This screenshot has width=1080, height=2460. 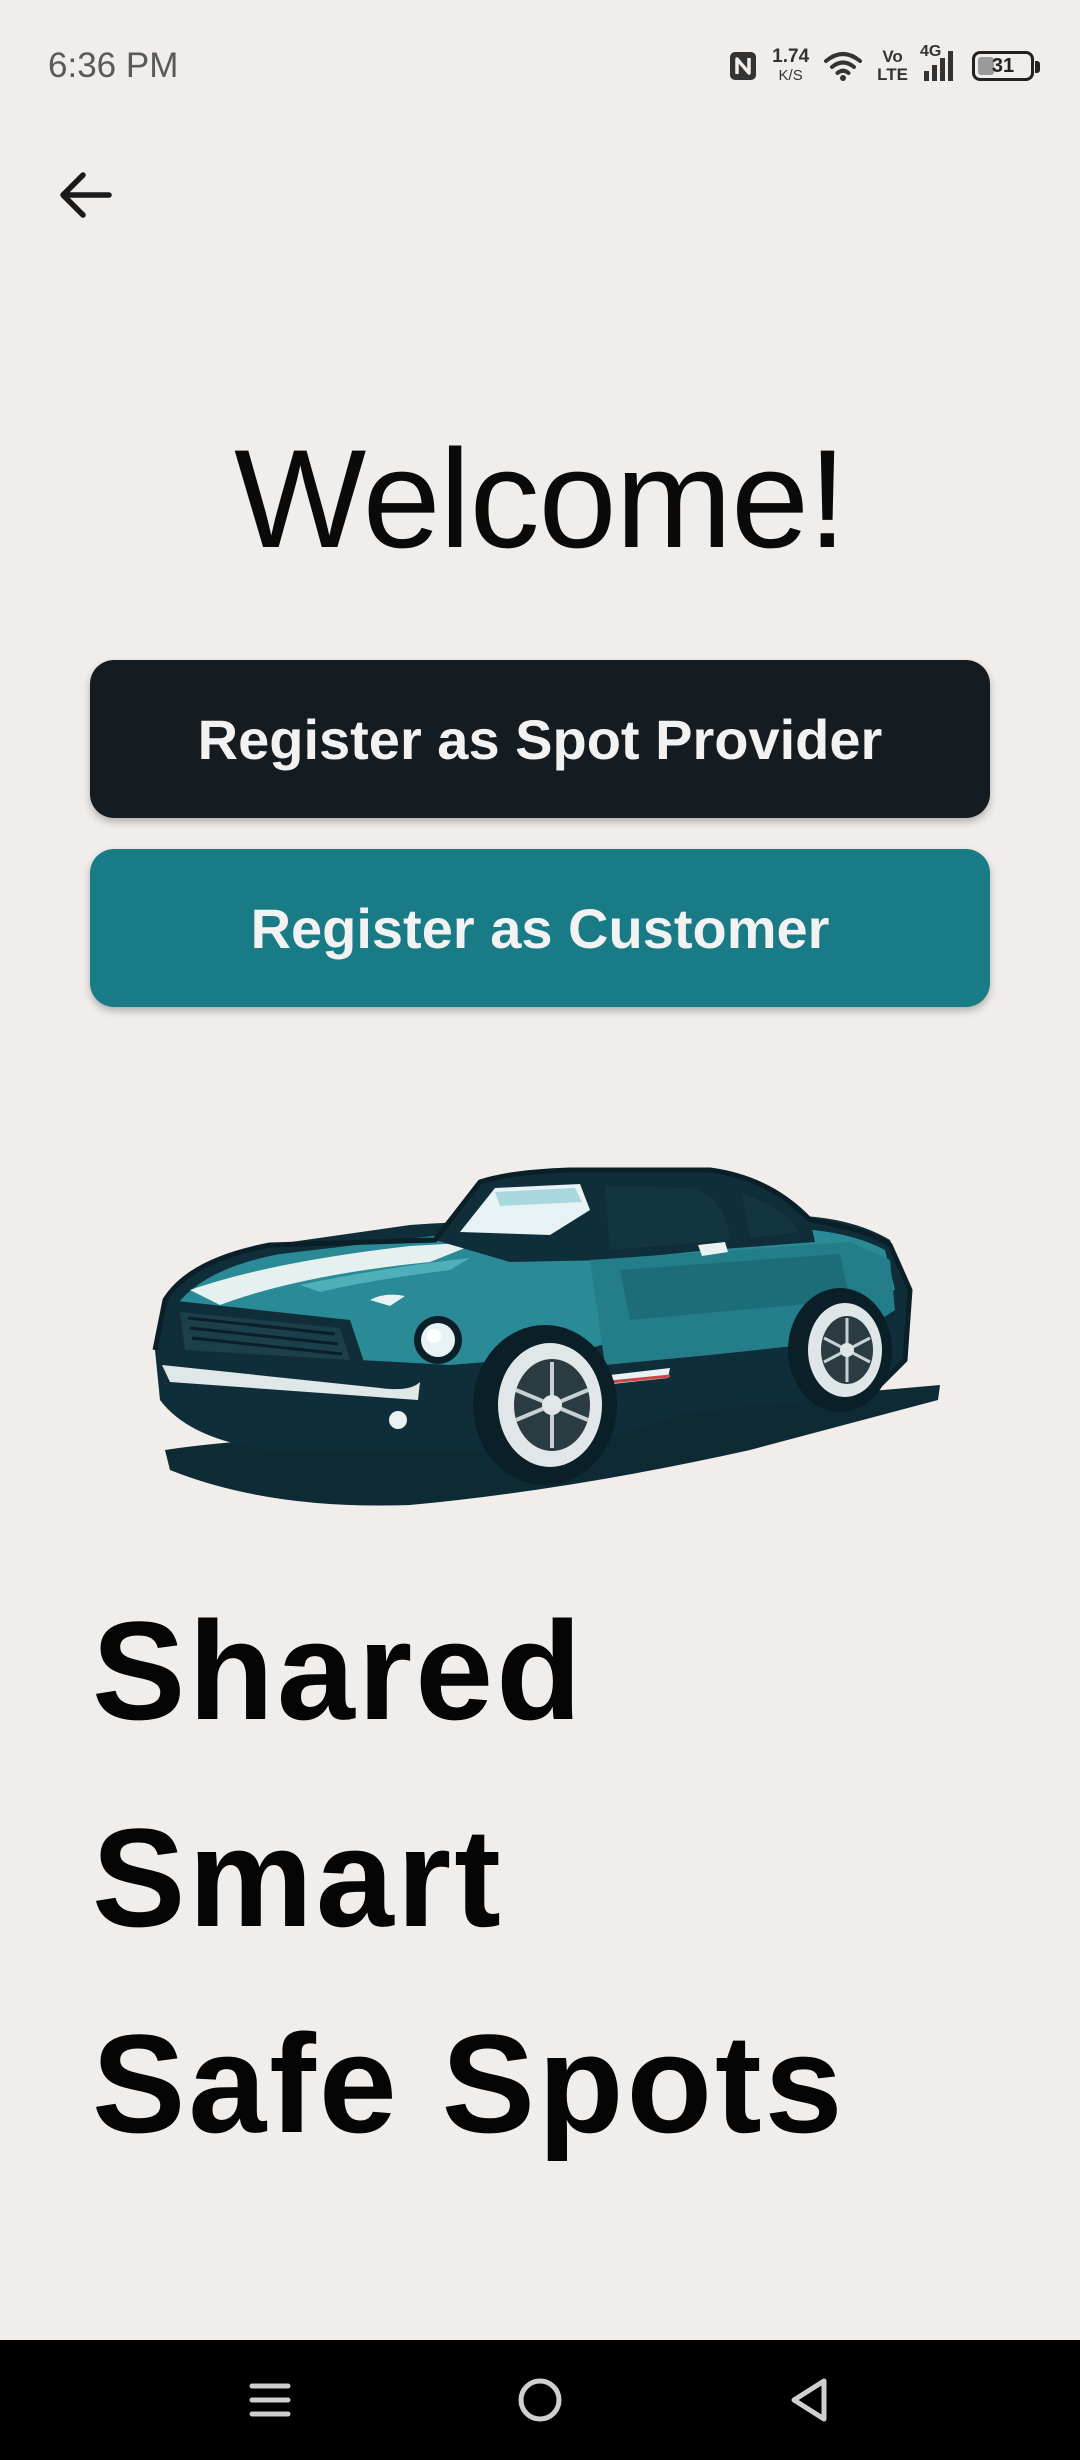 I want to click on nav-back-button, so click(x=810, y=2400).